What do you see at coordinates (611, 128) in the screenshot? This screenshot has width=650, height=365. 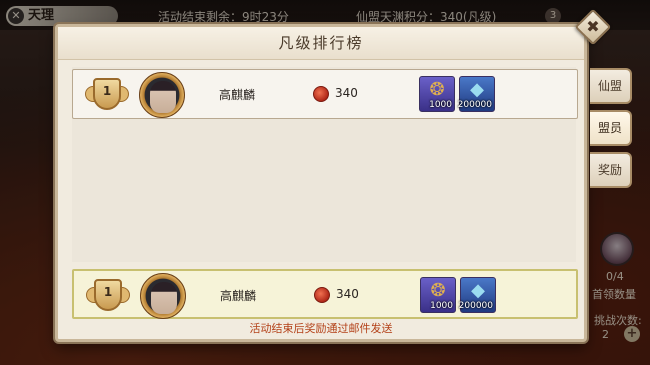 I see `tab-members: 盟员` at bounding box center [611, 128].